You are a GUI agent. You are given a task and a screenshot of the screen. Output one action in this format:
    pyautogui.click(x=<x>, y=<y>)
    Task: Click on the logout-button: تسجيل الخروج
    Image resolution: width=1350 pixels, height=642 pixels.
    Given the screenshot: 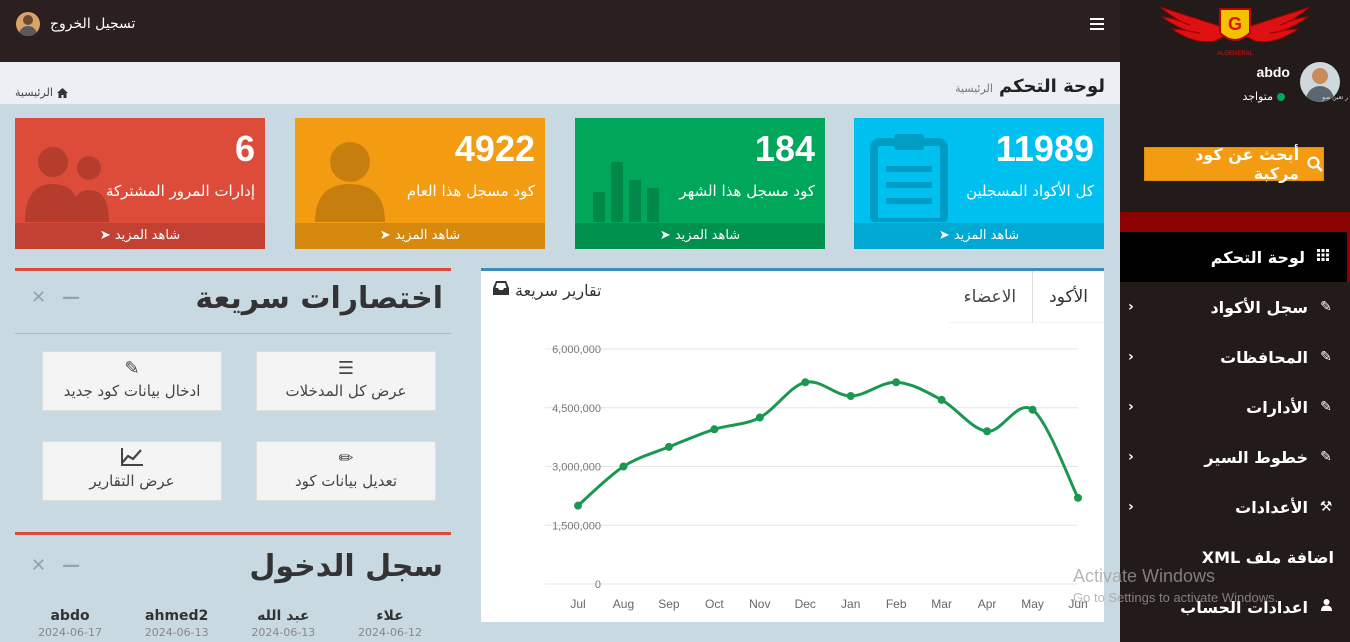 What is the action you would take?
    pyautogui.click(x=75, y=24)
    